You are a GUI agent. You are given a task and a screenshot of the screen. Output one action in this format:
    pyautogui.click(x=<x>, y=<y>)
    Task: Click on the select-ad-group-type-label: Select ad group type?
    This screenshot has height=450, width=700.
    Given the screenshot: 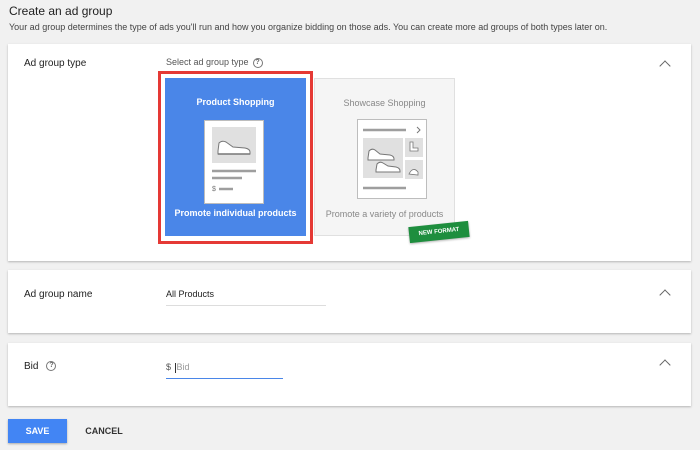 What is the action you would take?
    pyautogui.click(x=214, y=62)
    